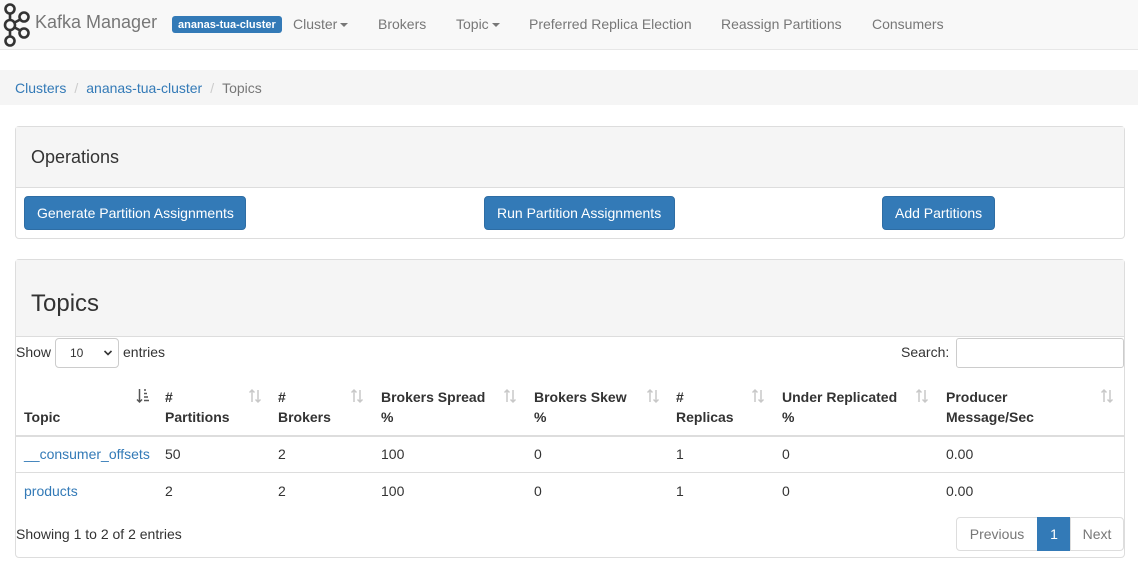 This screenshot has height=565, width=1138. Describe the element at coordinates (135, 213) in the screenshot. I see `generate-partition-assignments-button: Generate Partition Assignments` at that location.